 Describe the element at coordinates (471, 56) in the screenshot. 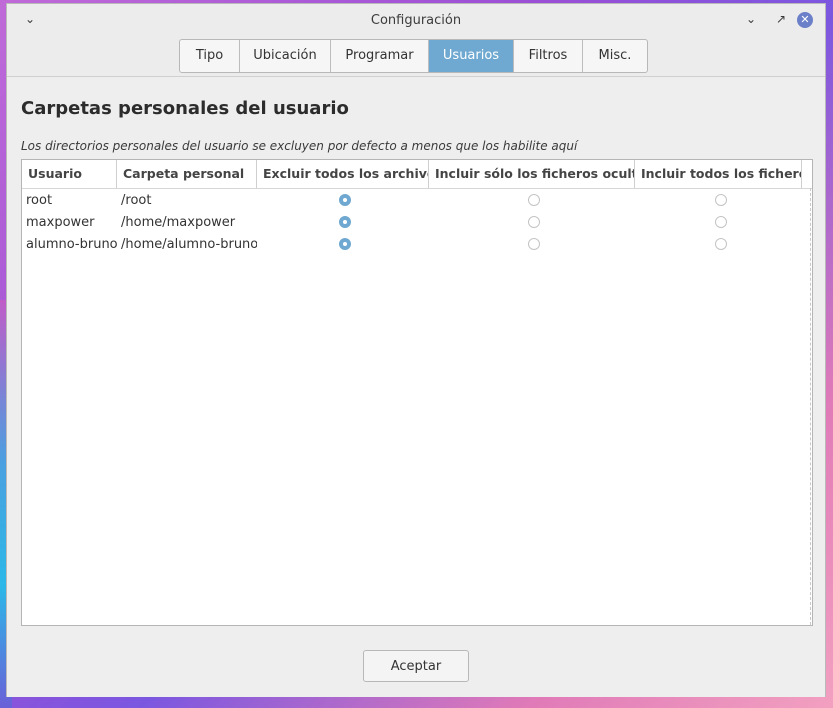

I see `tab-usuarios: Usuarios` at that location.